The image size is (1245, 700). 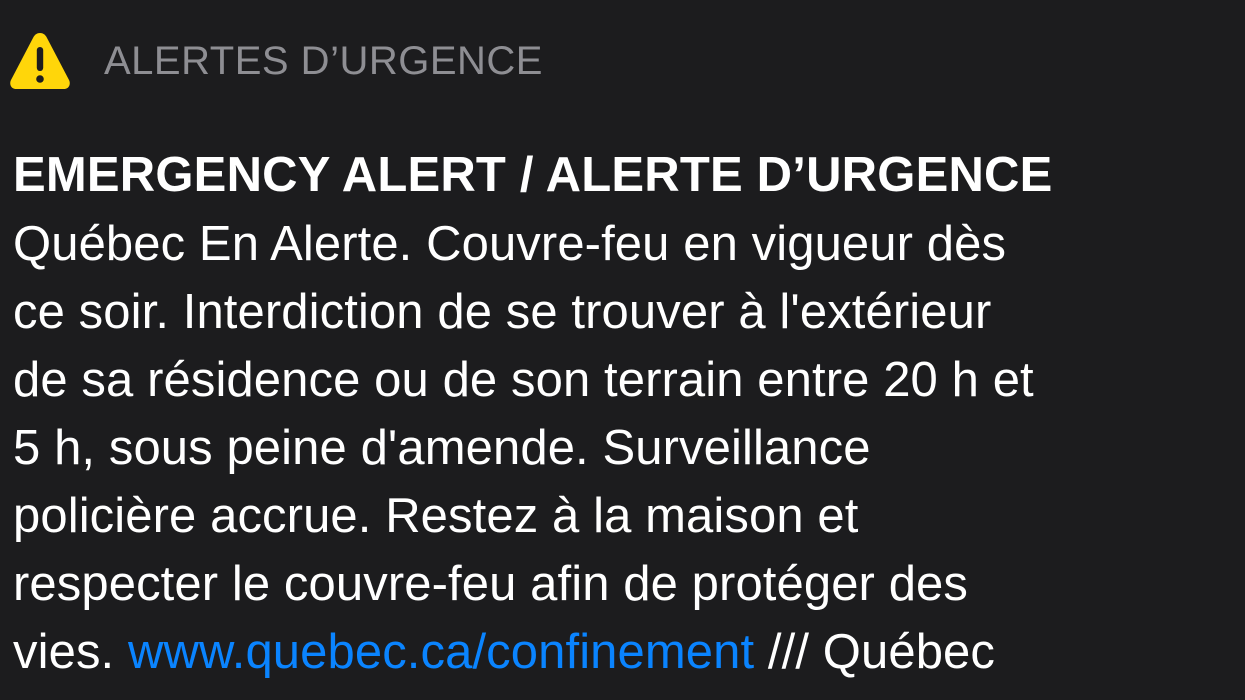 I want to click on notification-header: ALERTES D’URGENCE, so click(x=275, y=61).